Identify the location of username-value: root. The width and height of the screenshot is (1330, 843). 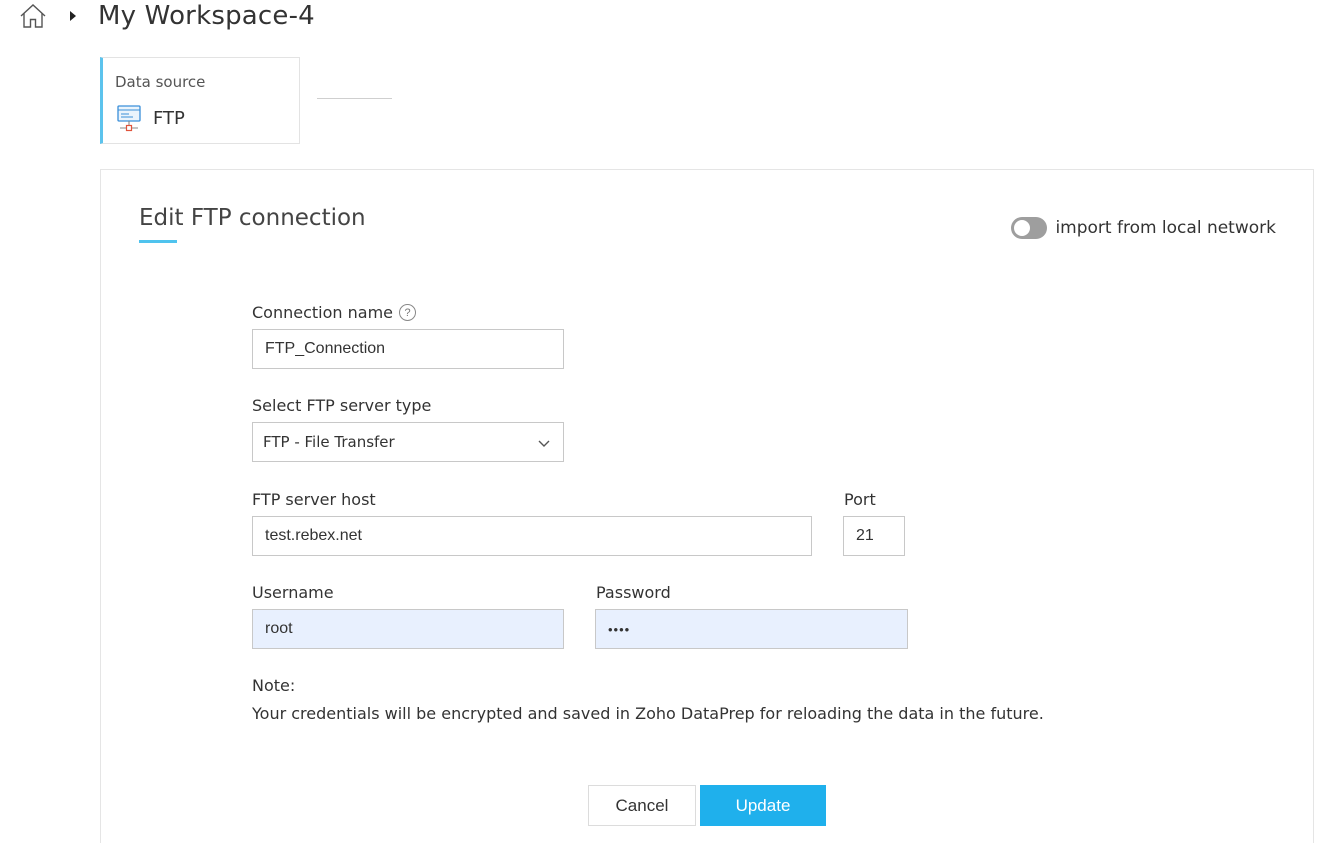
(279, 628).